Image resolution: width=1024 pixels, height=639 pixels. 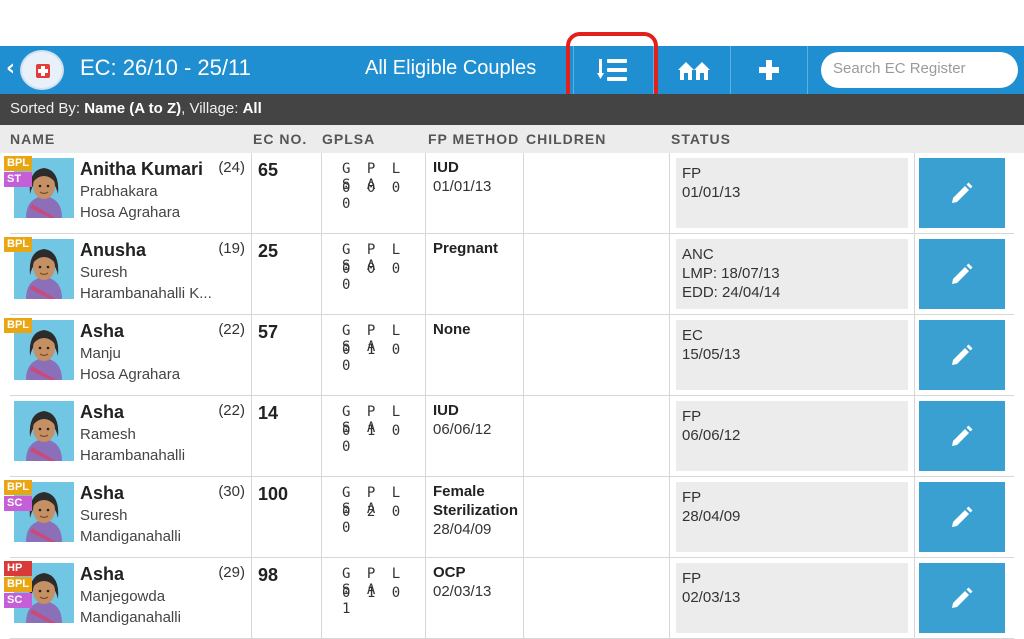 What do you see at coordinates (42, 70) in the screenshot?
I see `health-logo-icon` at bounding box center [42, 70].